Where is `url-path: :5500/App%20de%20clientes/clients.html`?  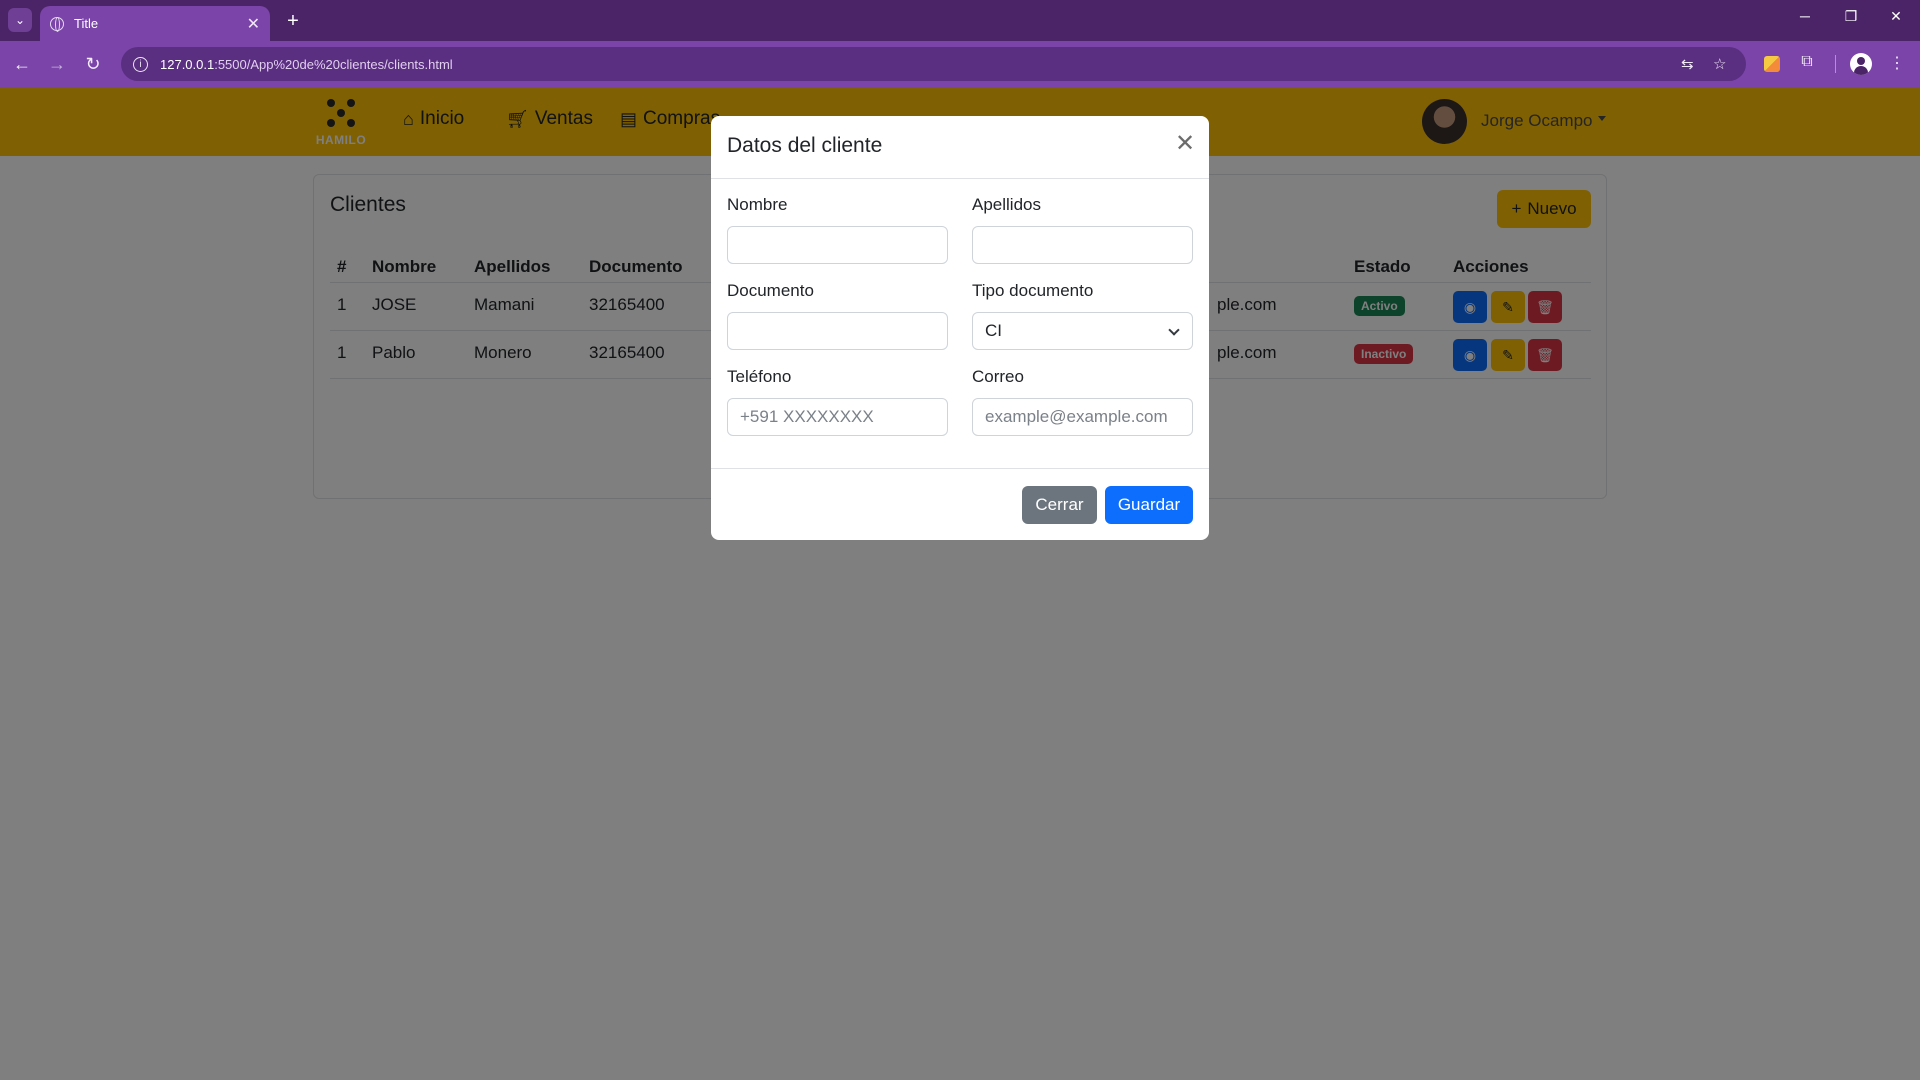
url-path: :5500/App%20de%20clientes/clients.html is located at coordinates (333, 64).